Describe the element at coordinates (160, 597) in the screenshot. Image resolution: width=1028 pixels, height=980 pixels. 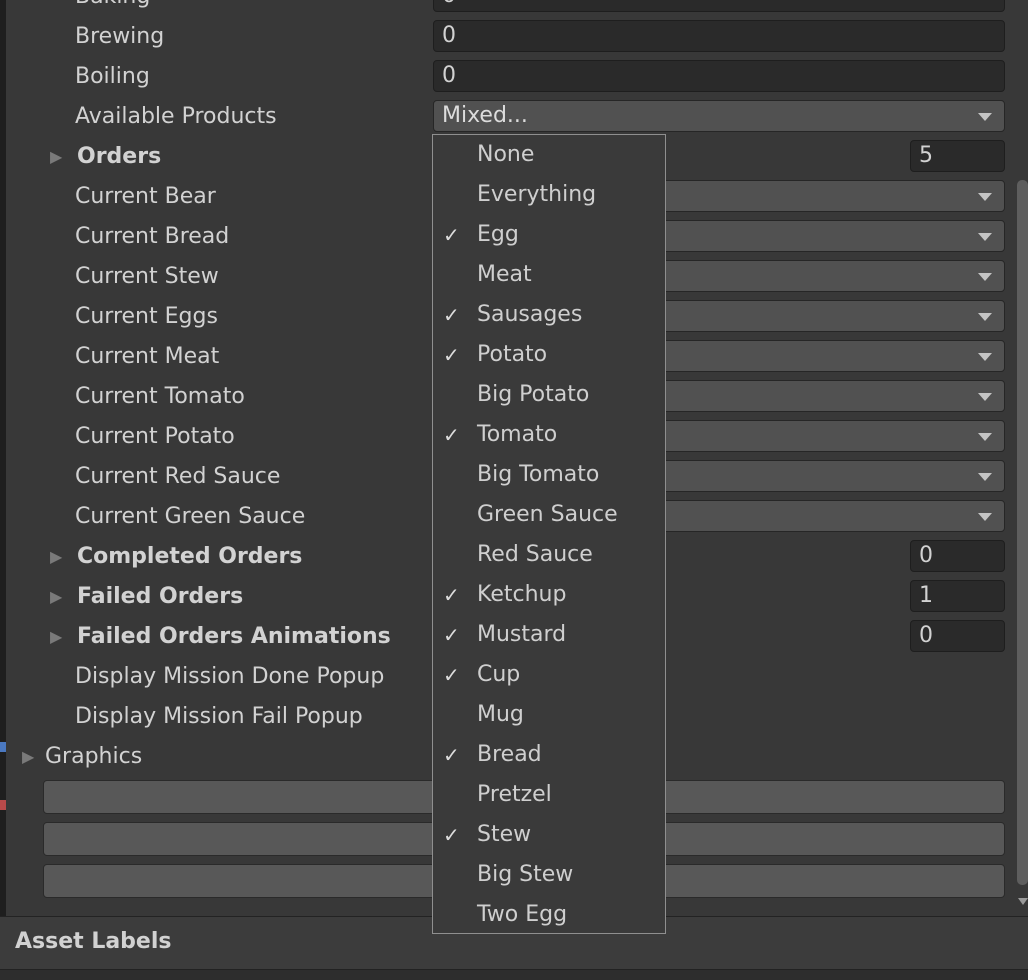
I see `failed-orders-label: Failed Orders` at that location.